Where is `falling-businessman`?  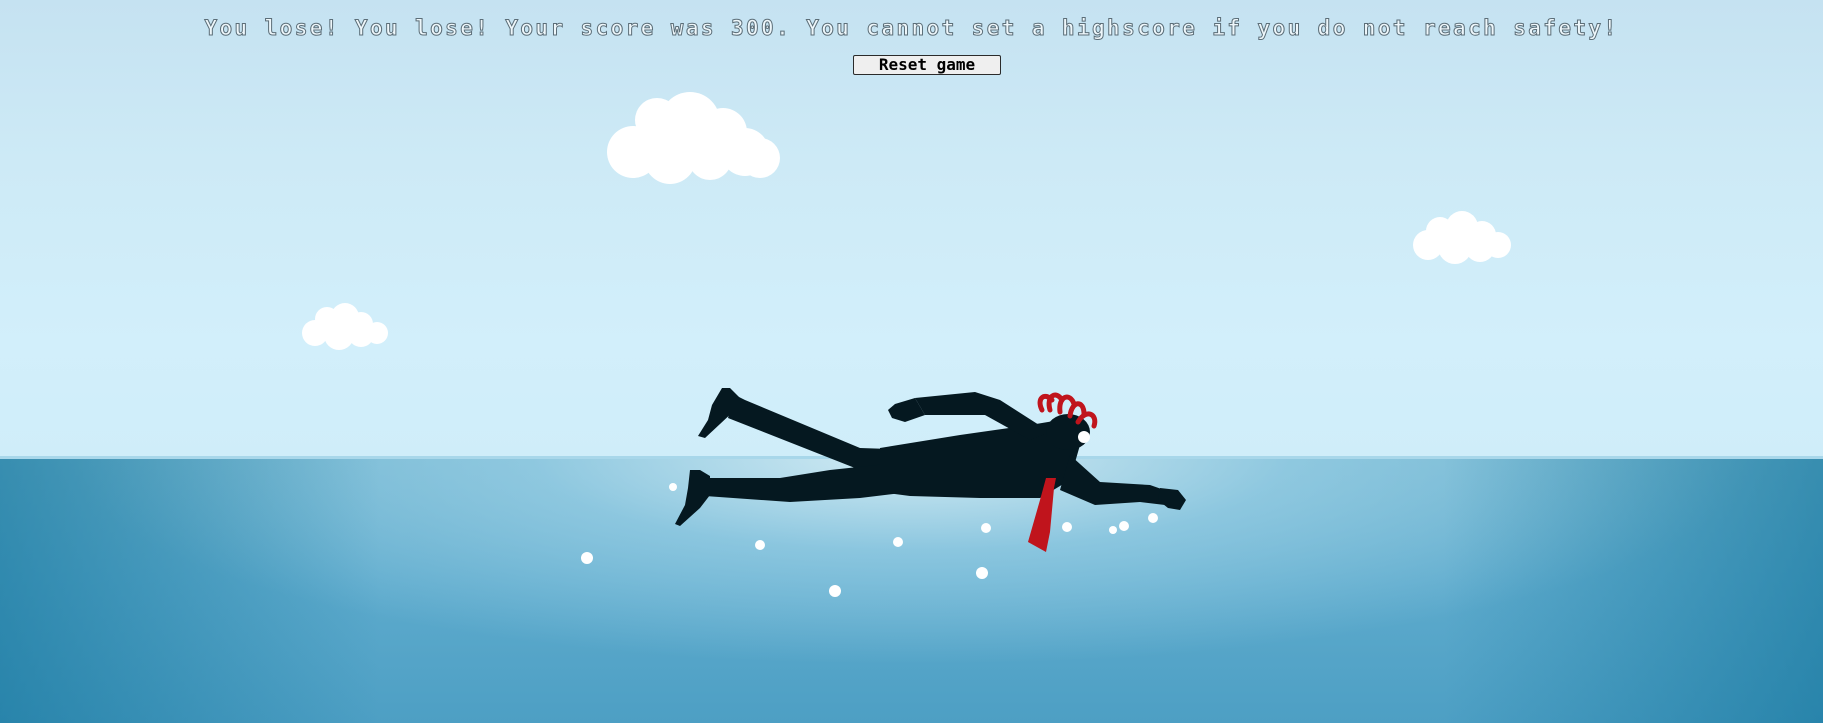 falling-businessman is located at coordinates (883, 492).